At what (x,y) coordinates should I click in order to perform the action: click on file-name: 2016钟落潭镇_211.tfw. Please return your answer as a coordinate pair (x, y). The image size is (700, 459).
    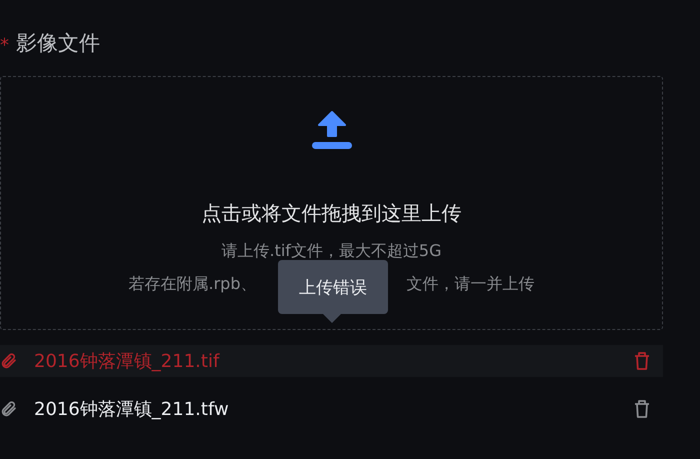
    Looking at the image, I should click on (132, 409).